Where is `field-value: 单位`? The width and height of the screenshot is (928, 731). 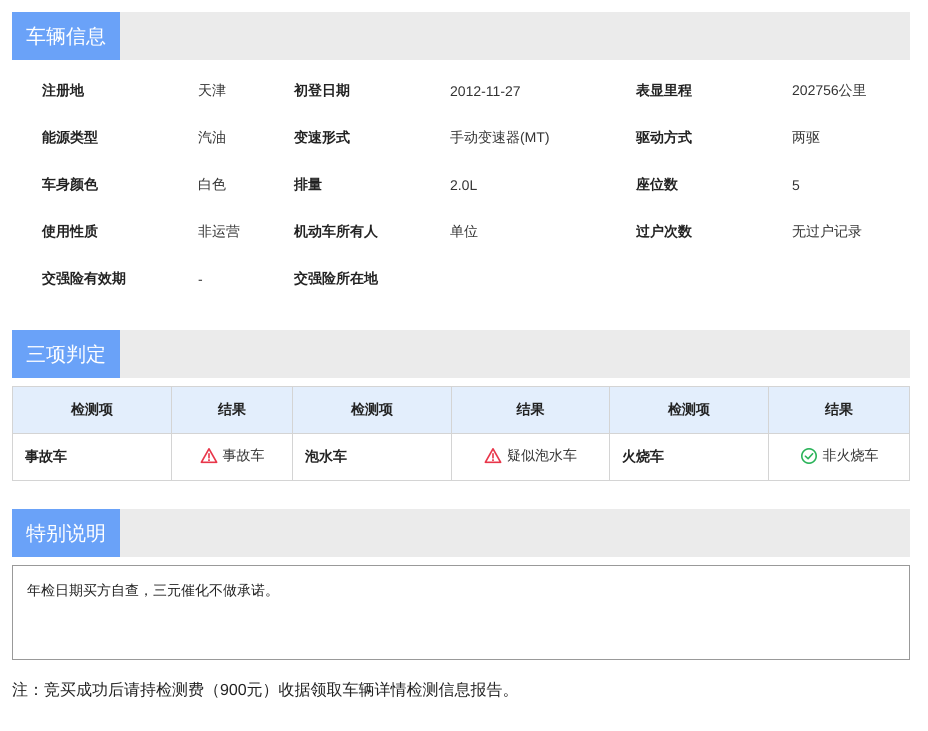 field-value: 单位 is located at coordinates (464, 231).